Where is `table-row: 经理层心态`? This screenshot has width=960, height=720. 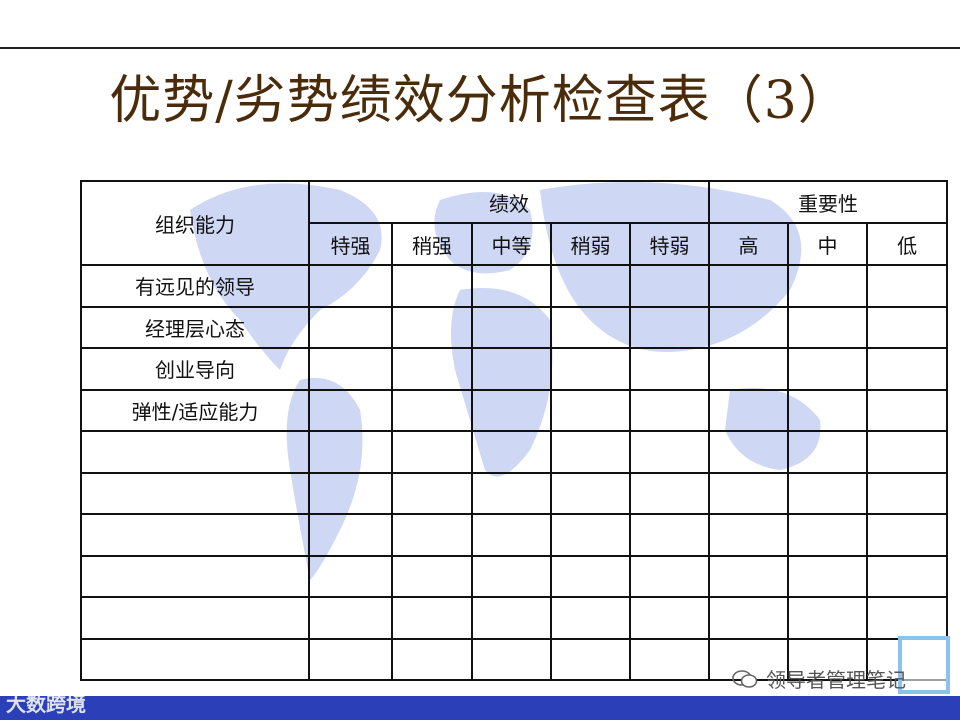
table-row: 经理层心态 is located at coordinates (514, 327).